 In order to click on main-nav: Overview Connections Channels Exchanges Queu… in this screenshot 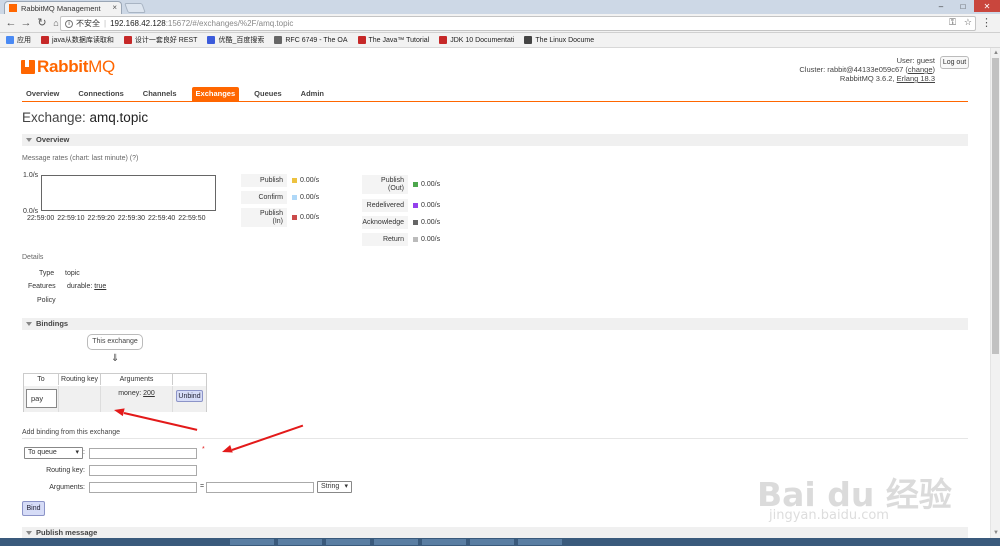, I will do `click(495, 94)`.